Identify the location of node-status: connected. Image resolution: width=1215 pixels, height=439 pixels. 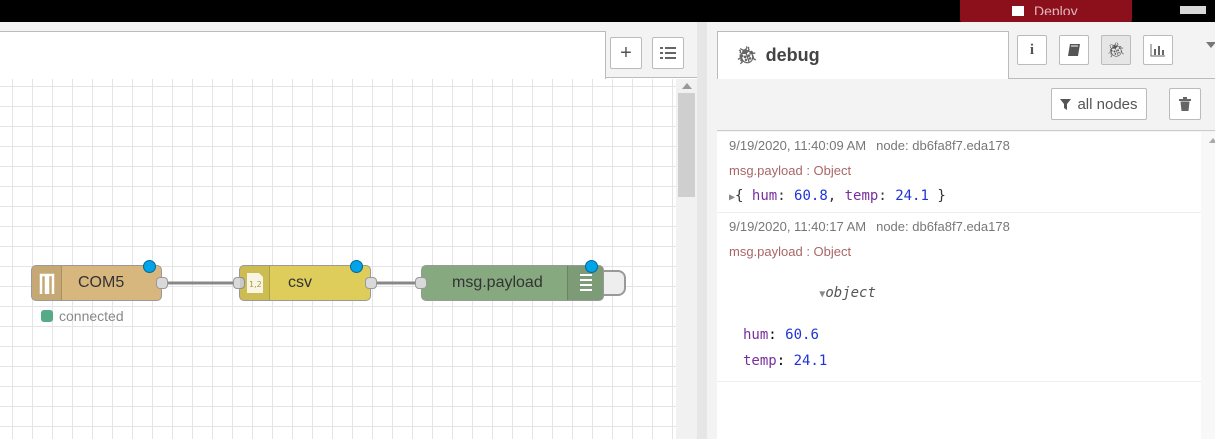
(82, 316).